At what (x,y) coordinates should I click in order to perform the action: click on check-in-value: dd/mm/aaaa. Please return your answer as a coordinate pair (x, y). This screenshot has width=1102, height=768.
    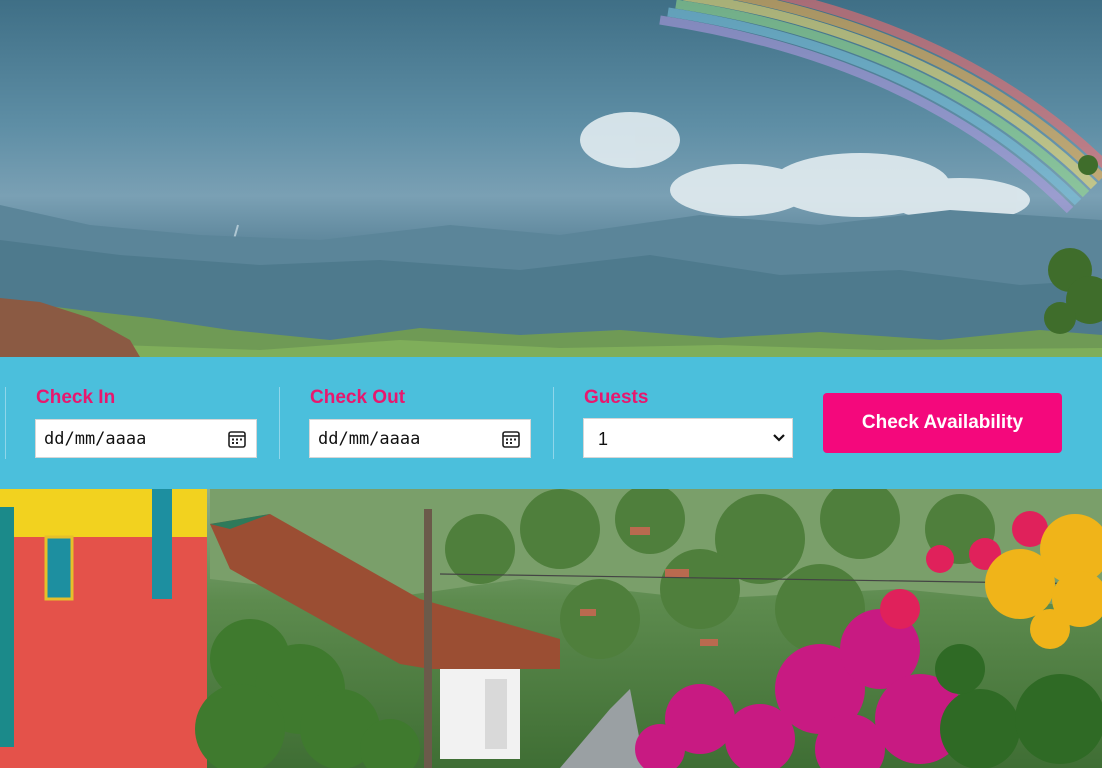
    Looking at the image, I should click on (95, 439).